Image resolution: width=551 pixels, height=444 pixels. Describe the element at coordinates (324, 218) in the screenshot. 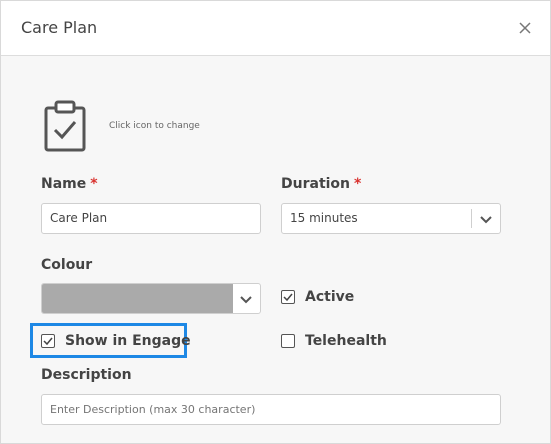

I see `duration-value: 15 minutes` at that location.